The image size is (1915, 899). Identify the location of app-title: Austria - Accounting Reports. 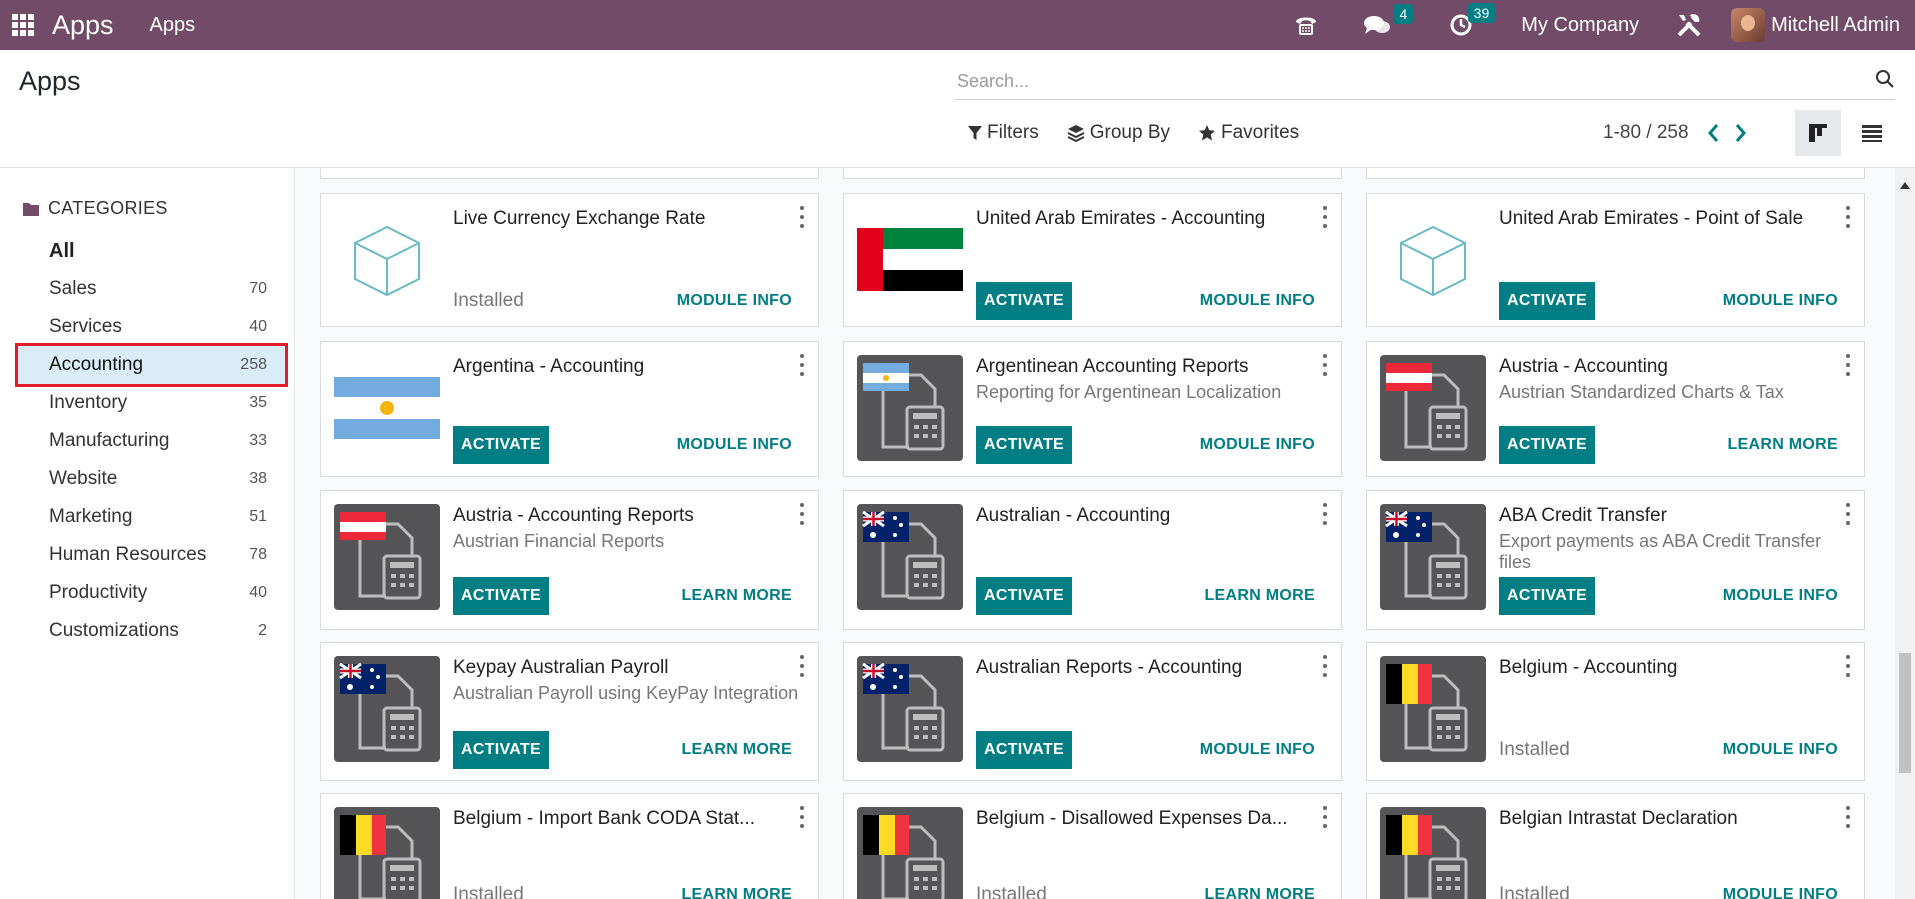
(573, 515).